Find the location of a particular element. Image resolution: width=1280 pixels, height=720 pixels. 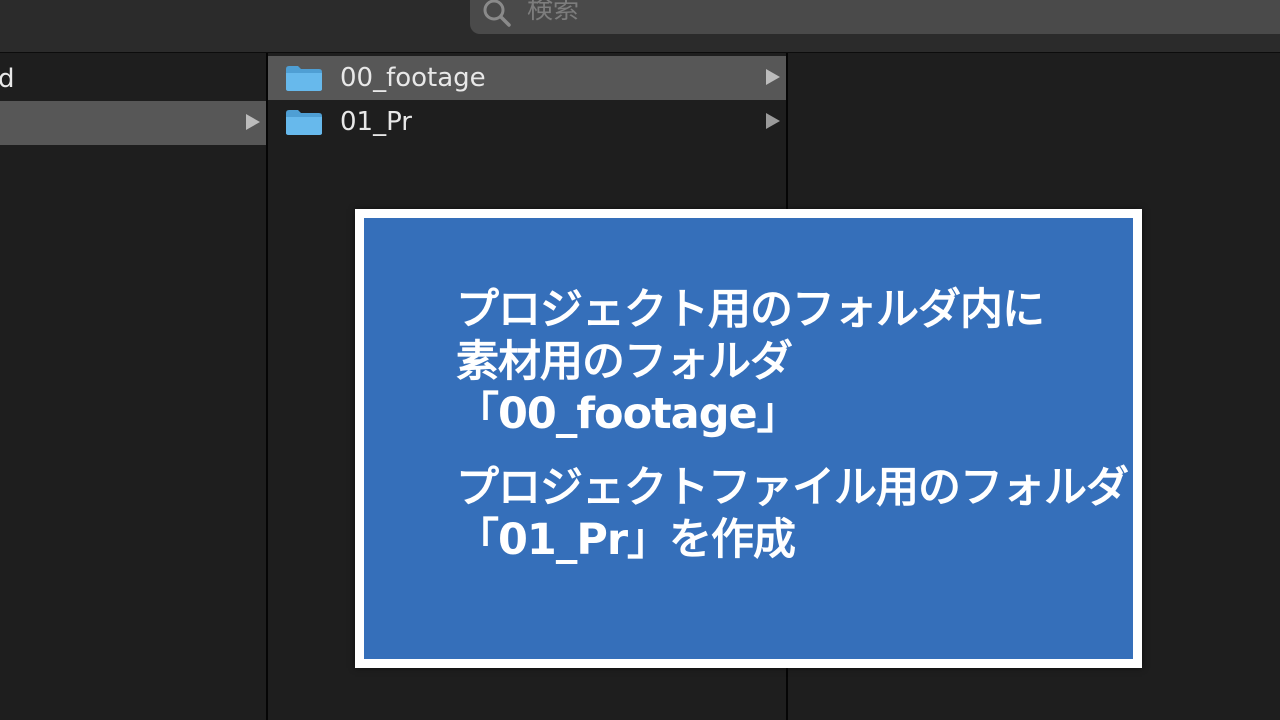

callout-line: 「01_Pr」を作成 is located at coordinates (626, 540).